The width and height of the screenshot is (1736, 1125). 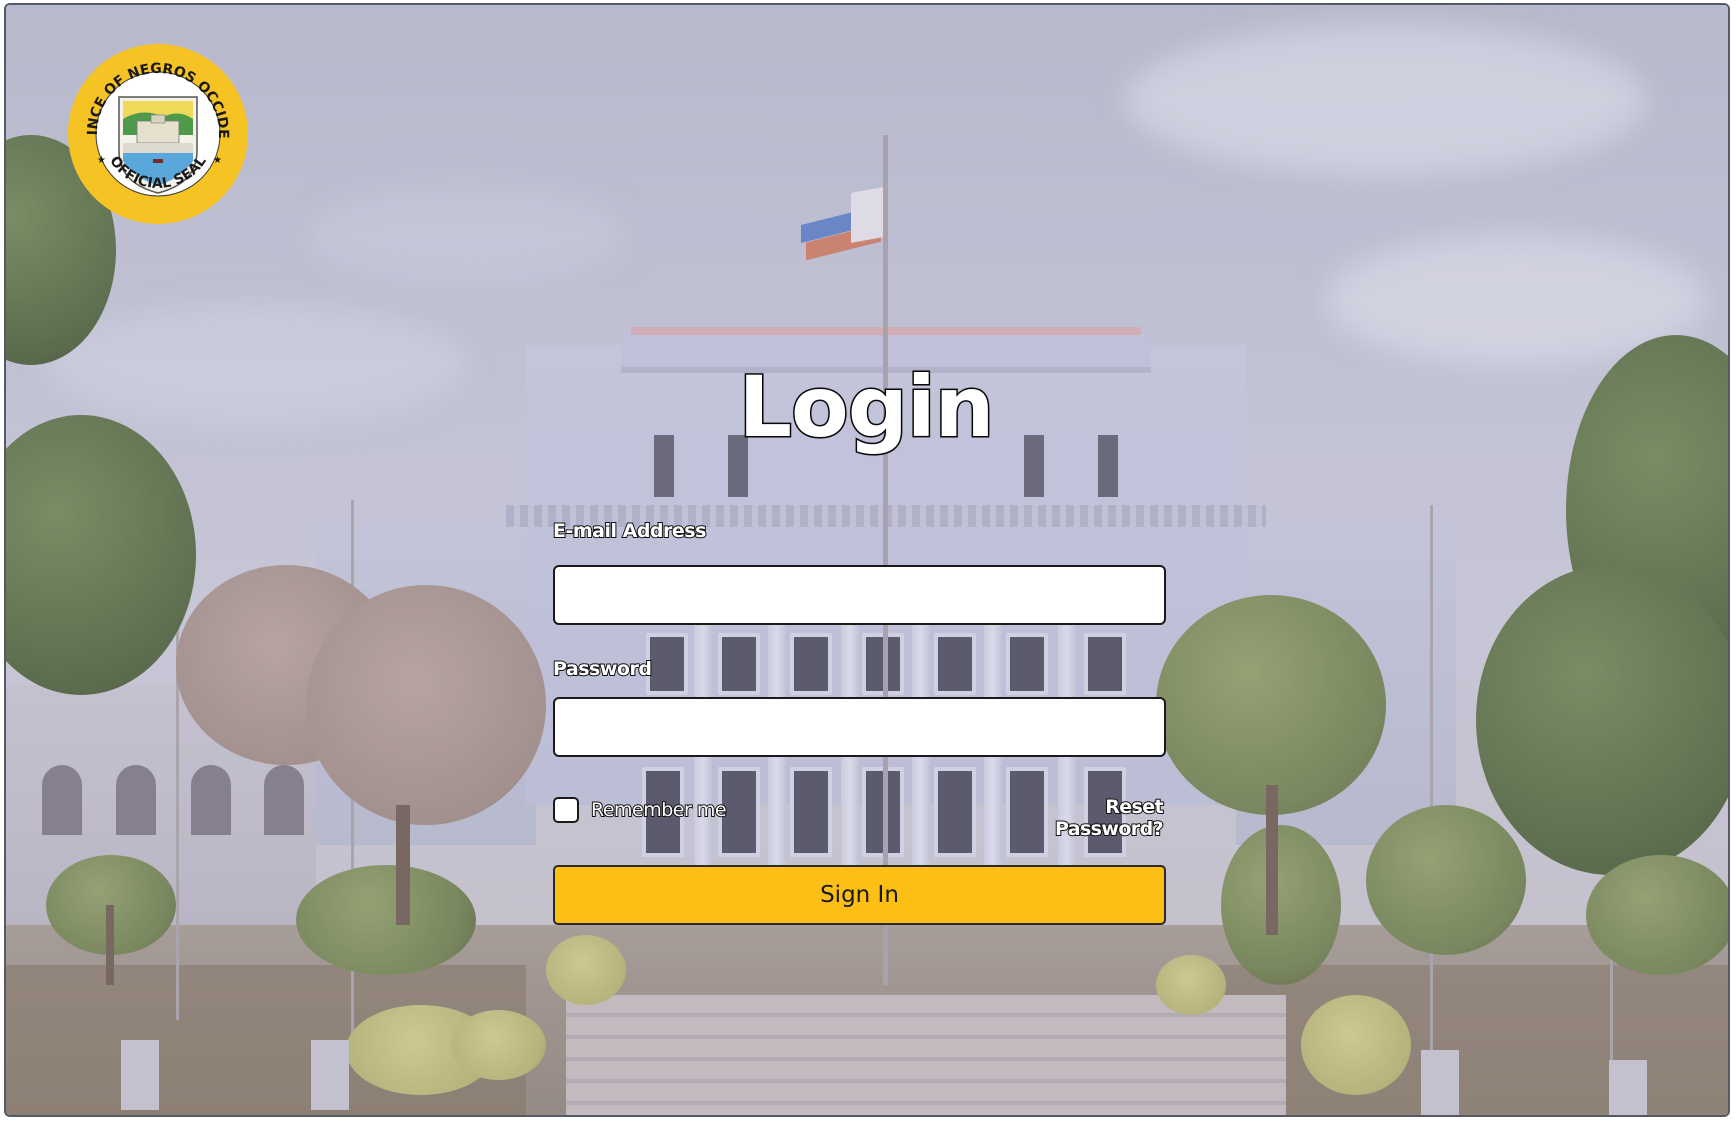 What do you see at coordinates (629, 531) in the screenshot?
I see `email-label: E-mail Address` at bounding box center [629, 531].